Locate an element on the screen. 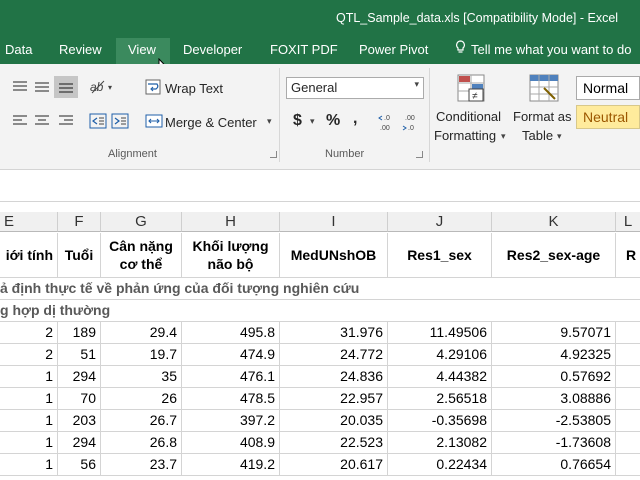  cell-age: 51 is located at coordinates (79, 355).